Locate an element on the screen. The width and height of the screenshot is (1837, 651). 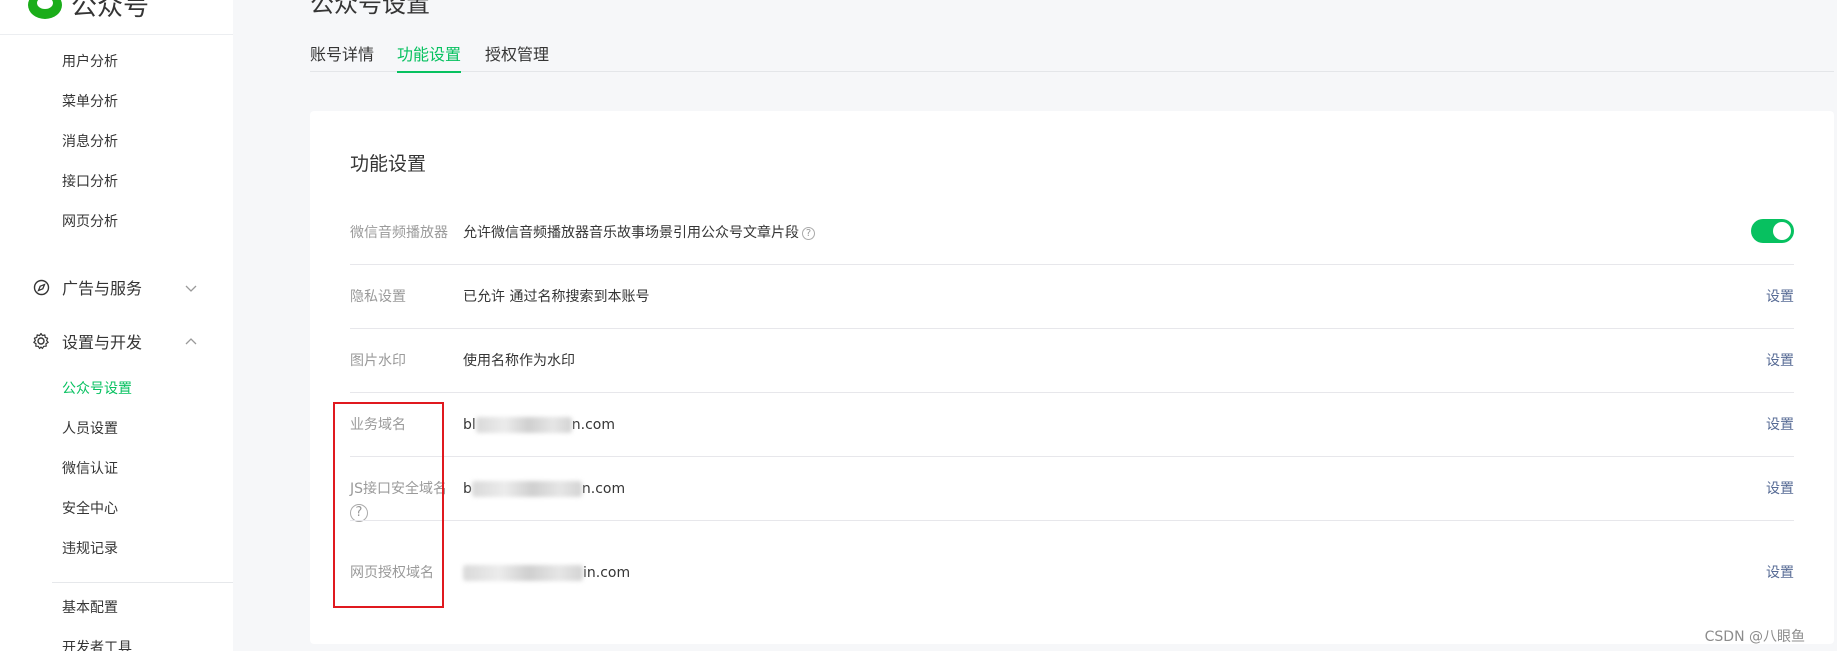
setting-value: b n.com is located at coordinates (544, 489).